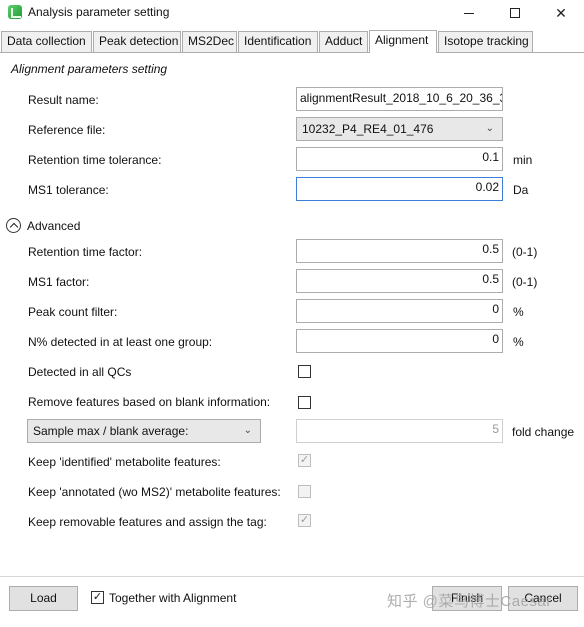  Describe the element at coordinates (304, 460) in the screenshot. I see `keep-identified-checkbox: ✓` at that location.